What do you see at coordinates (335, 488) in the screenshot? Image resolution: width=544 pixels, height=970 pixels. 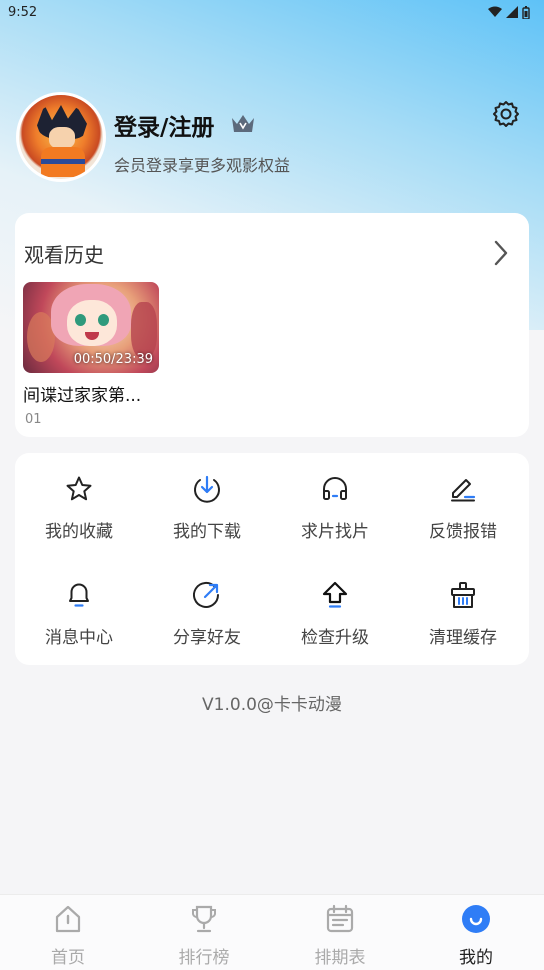 I see `headphones-icon` at bounding box center [335, 488].